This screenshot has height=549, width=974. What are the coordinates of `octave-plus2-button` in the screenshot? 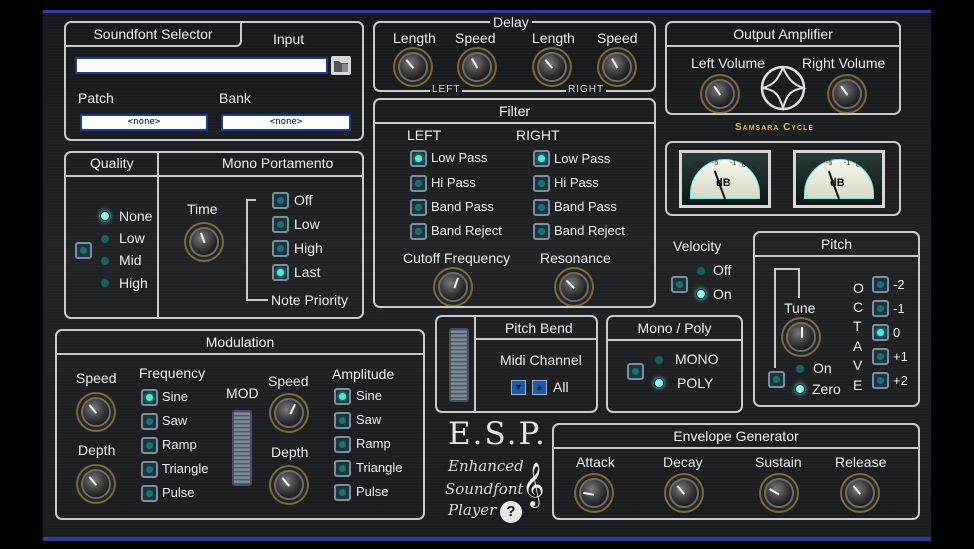 It's located at (880, 380).